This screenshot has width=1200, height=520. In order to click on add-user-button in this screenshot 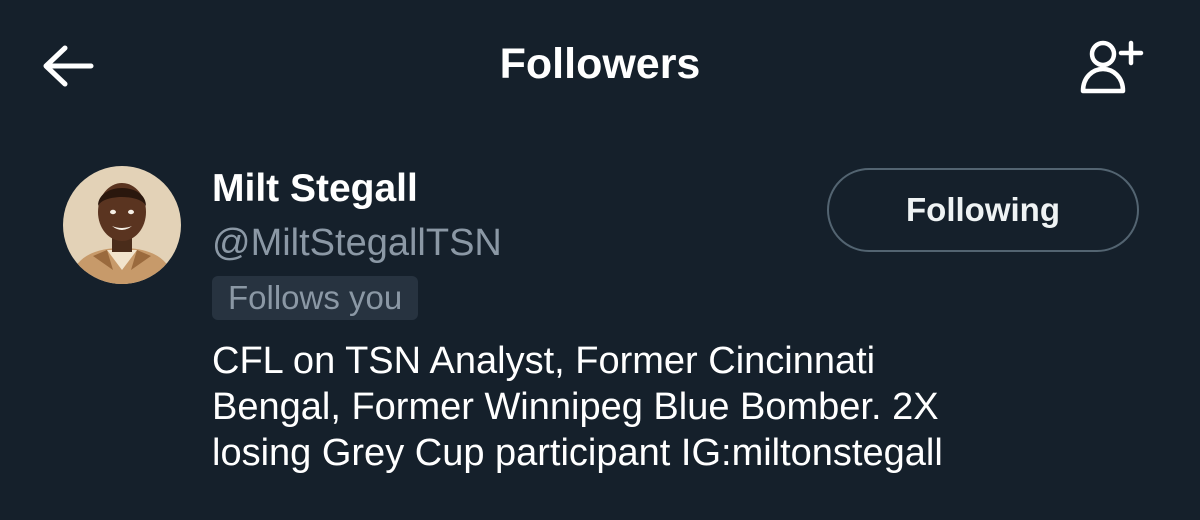, I will do `click(1112, 66)`.